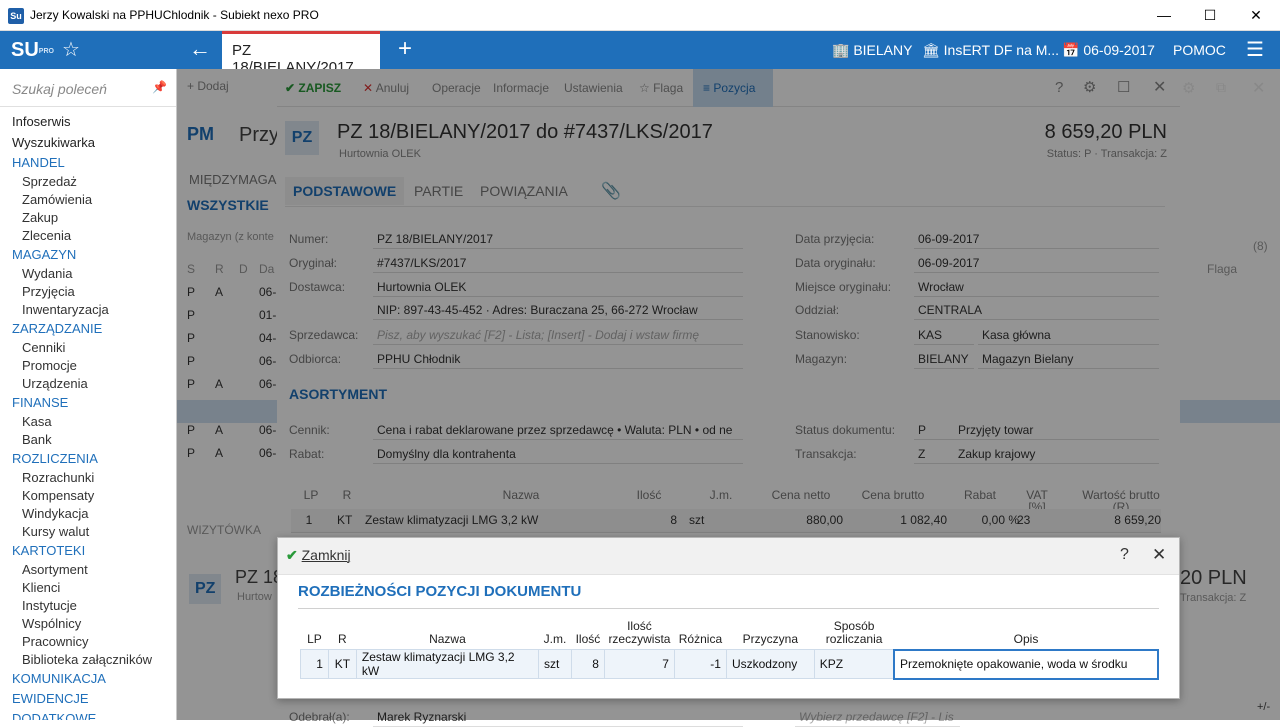  What do you see at coordinates (59, 89) in the screenshot?
I see `search-input: Szukaj poleceń` at bounding box center [59, 89].